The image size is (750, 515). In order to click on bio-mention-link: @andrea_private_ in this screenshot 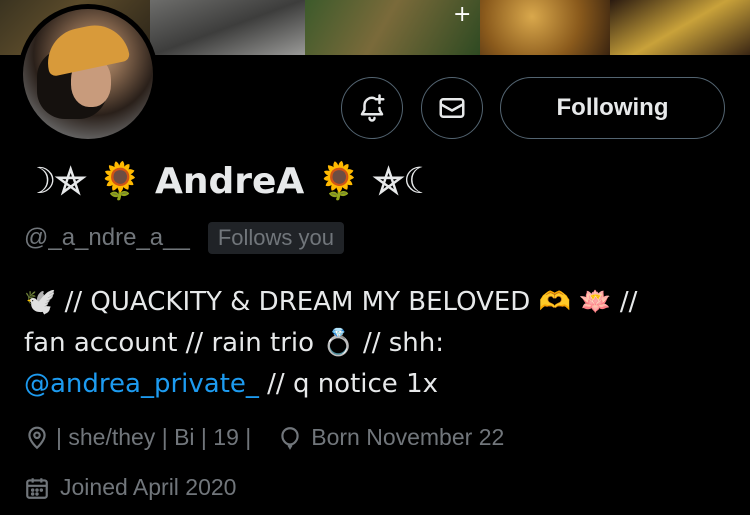, I will do `click(141, 384)`.